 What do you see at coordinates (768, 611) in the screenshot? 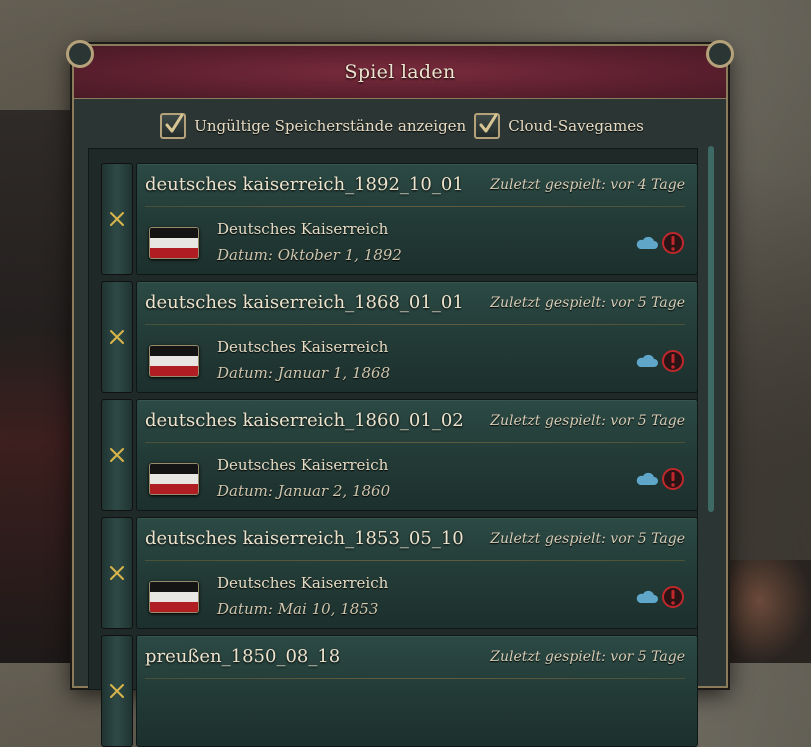
I see `background-figure-right` at bounding box center [768, 611].